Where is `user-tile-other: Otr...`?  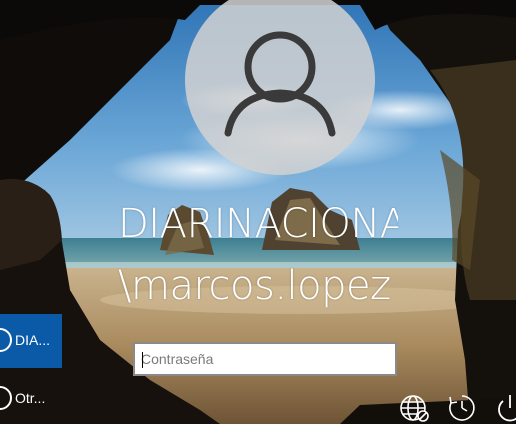
user-tile-other: Otr... is located at coordinates (31, 398).